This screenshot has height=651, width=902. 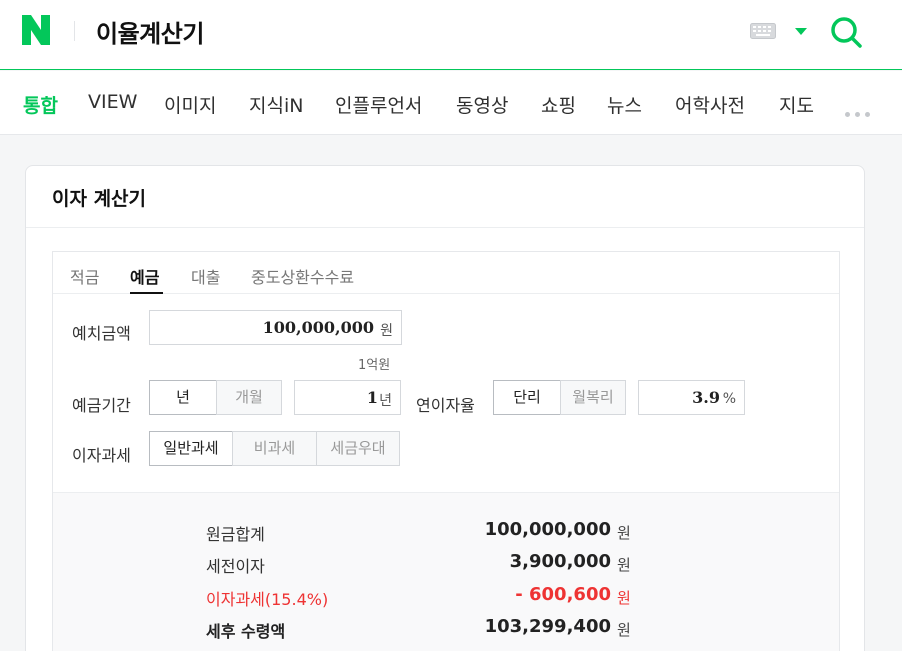 What do you see at coordinates (729, 399) in the screenshot?
I see `interest-rate-unit: %` at bounding box center [729, 399].